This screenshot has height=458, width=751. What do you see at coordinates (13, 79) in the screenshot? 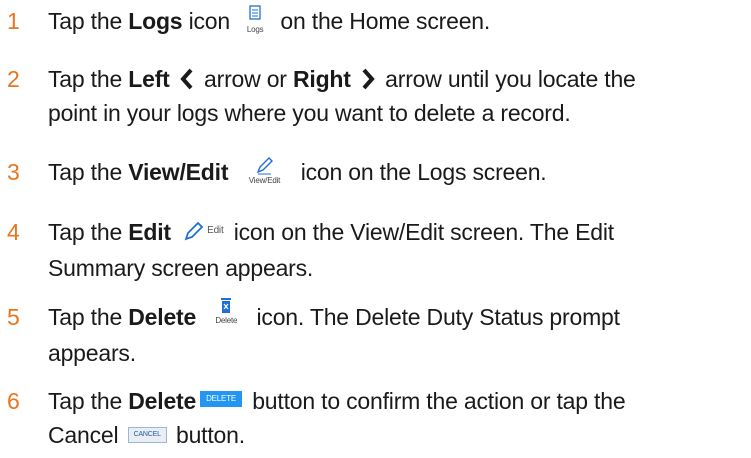
I see `step-number: 2` at bounding box center [13, 79].